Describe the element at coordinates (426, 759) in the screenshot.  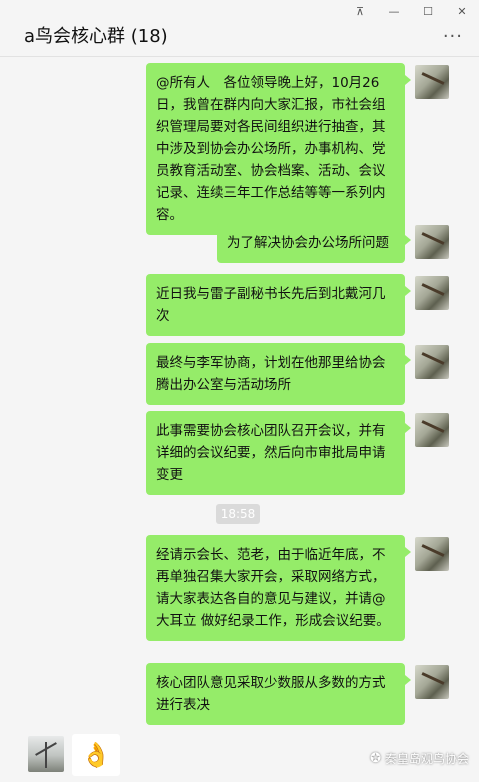
I see `watermark-text: 秦皇岛观鸟协会` at that location.